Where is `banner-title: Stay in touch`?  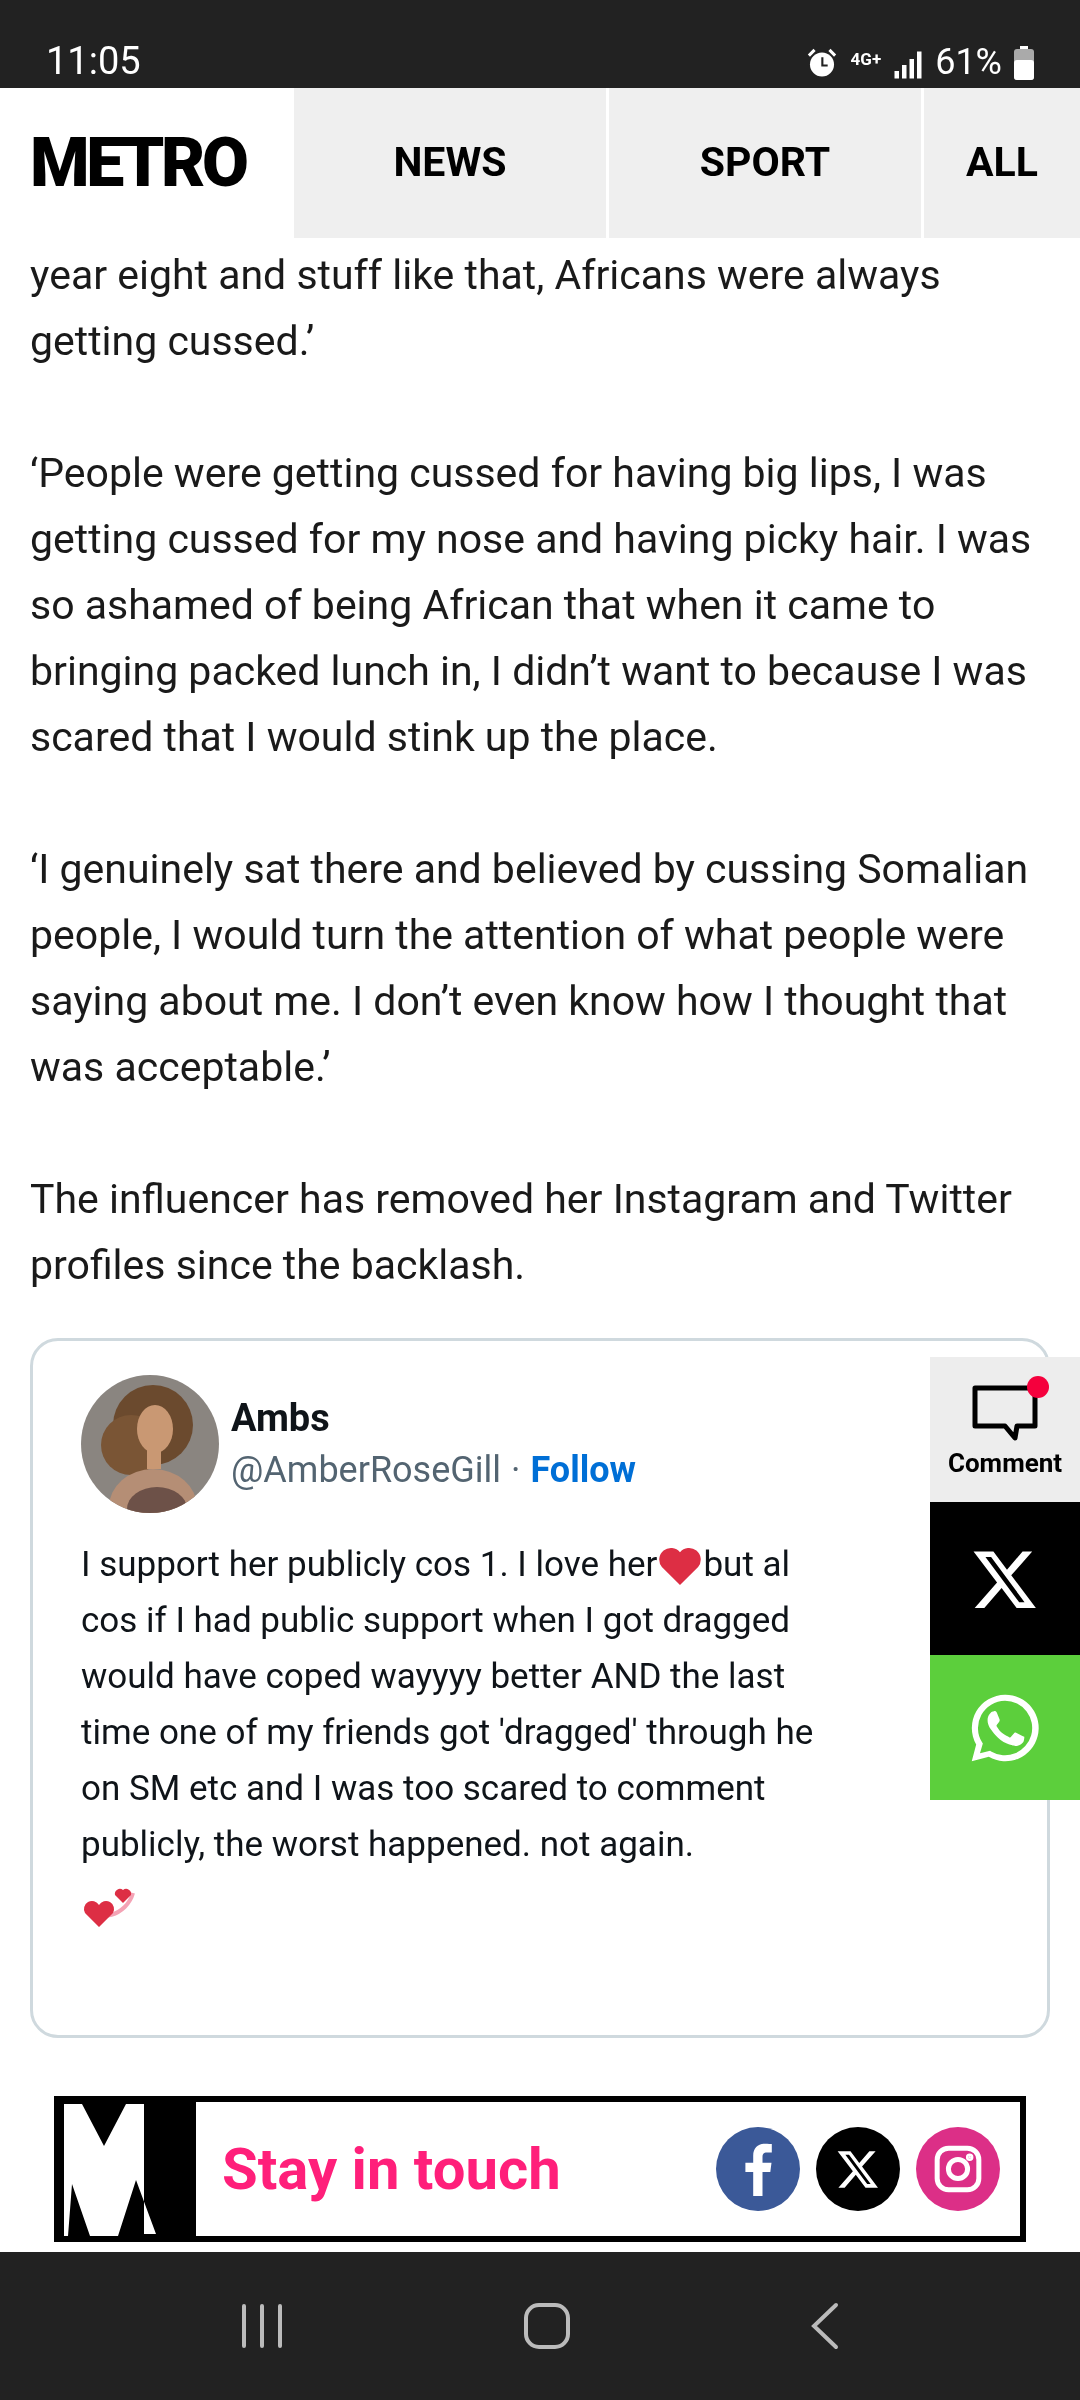
banner-title: Stay in touch is located at coordinates (391, 2169).